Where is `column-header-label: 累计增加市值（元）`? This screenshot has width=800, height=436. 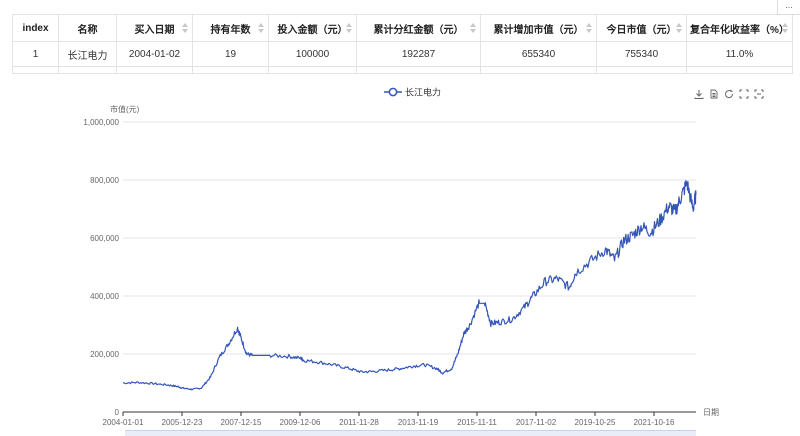
column-header-label: 累计增加市值（元） is located at coordinates (538, 30).